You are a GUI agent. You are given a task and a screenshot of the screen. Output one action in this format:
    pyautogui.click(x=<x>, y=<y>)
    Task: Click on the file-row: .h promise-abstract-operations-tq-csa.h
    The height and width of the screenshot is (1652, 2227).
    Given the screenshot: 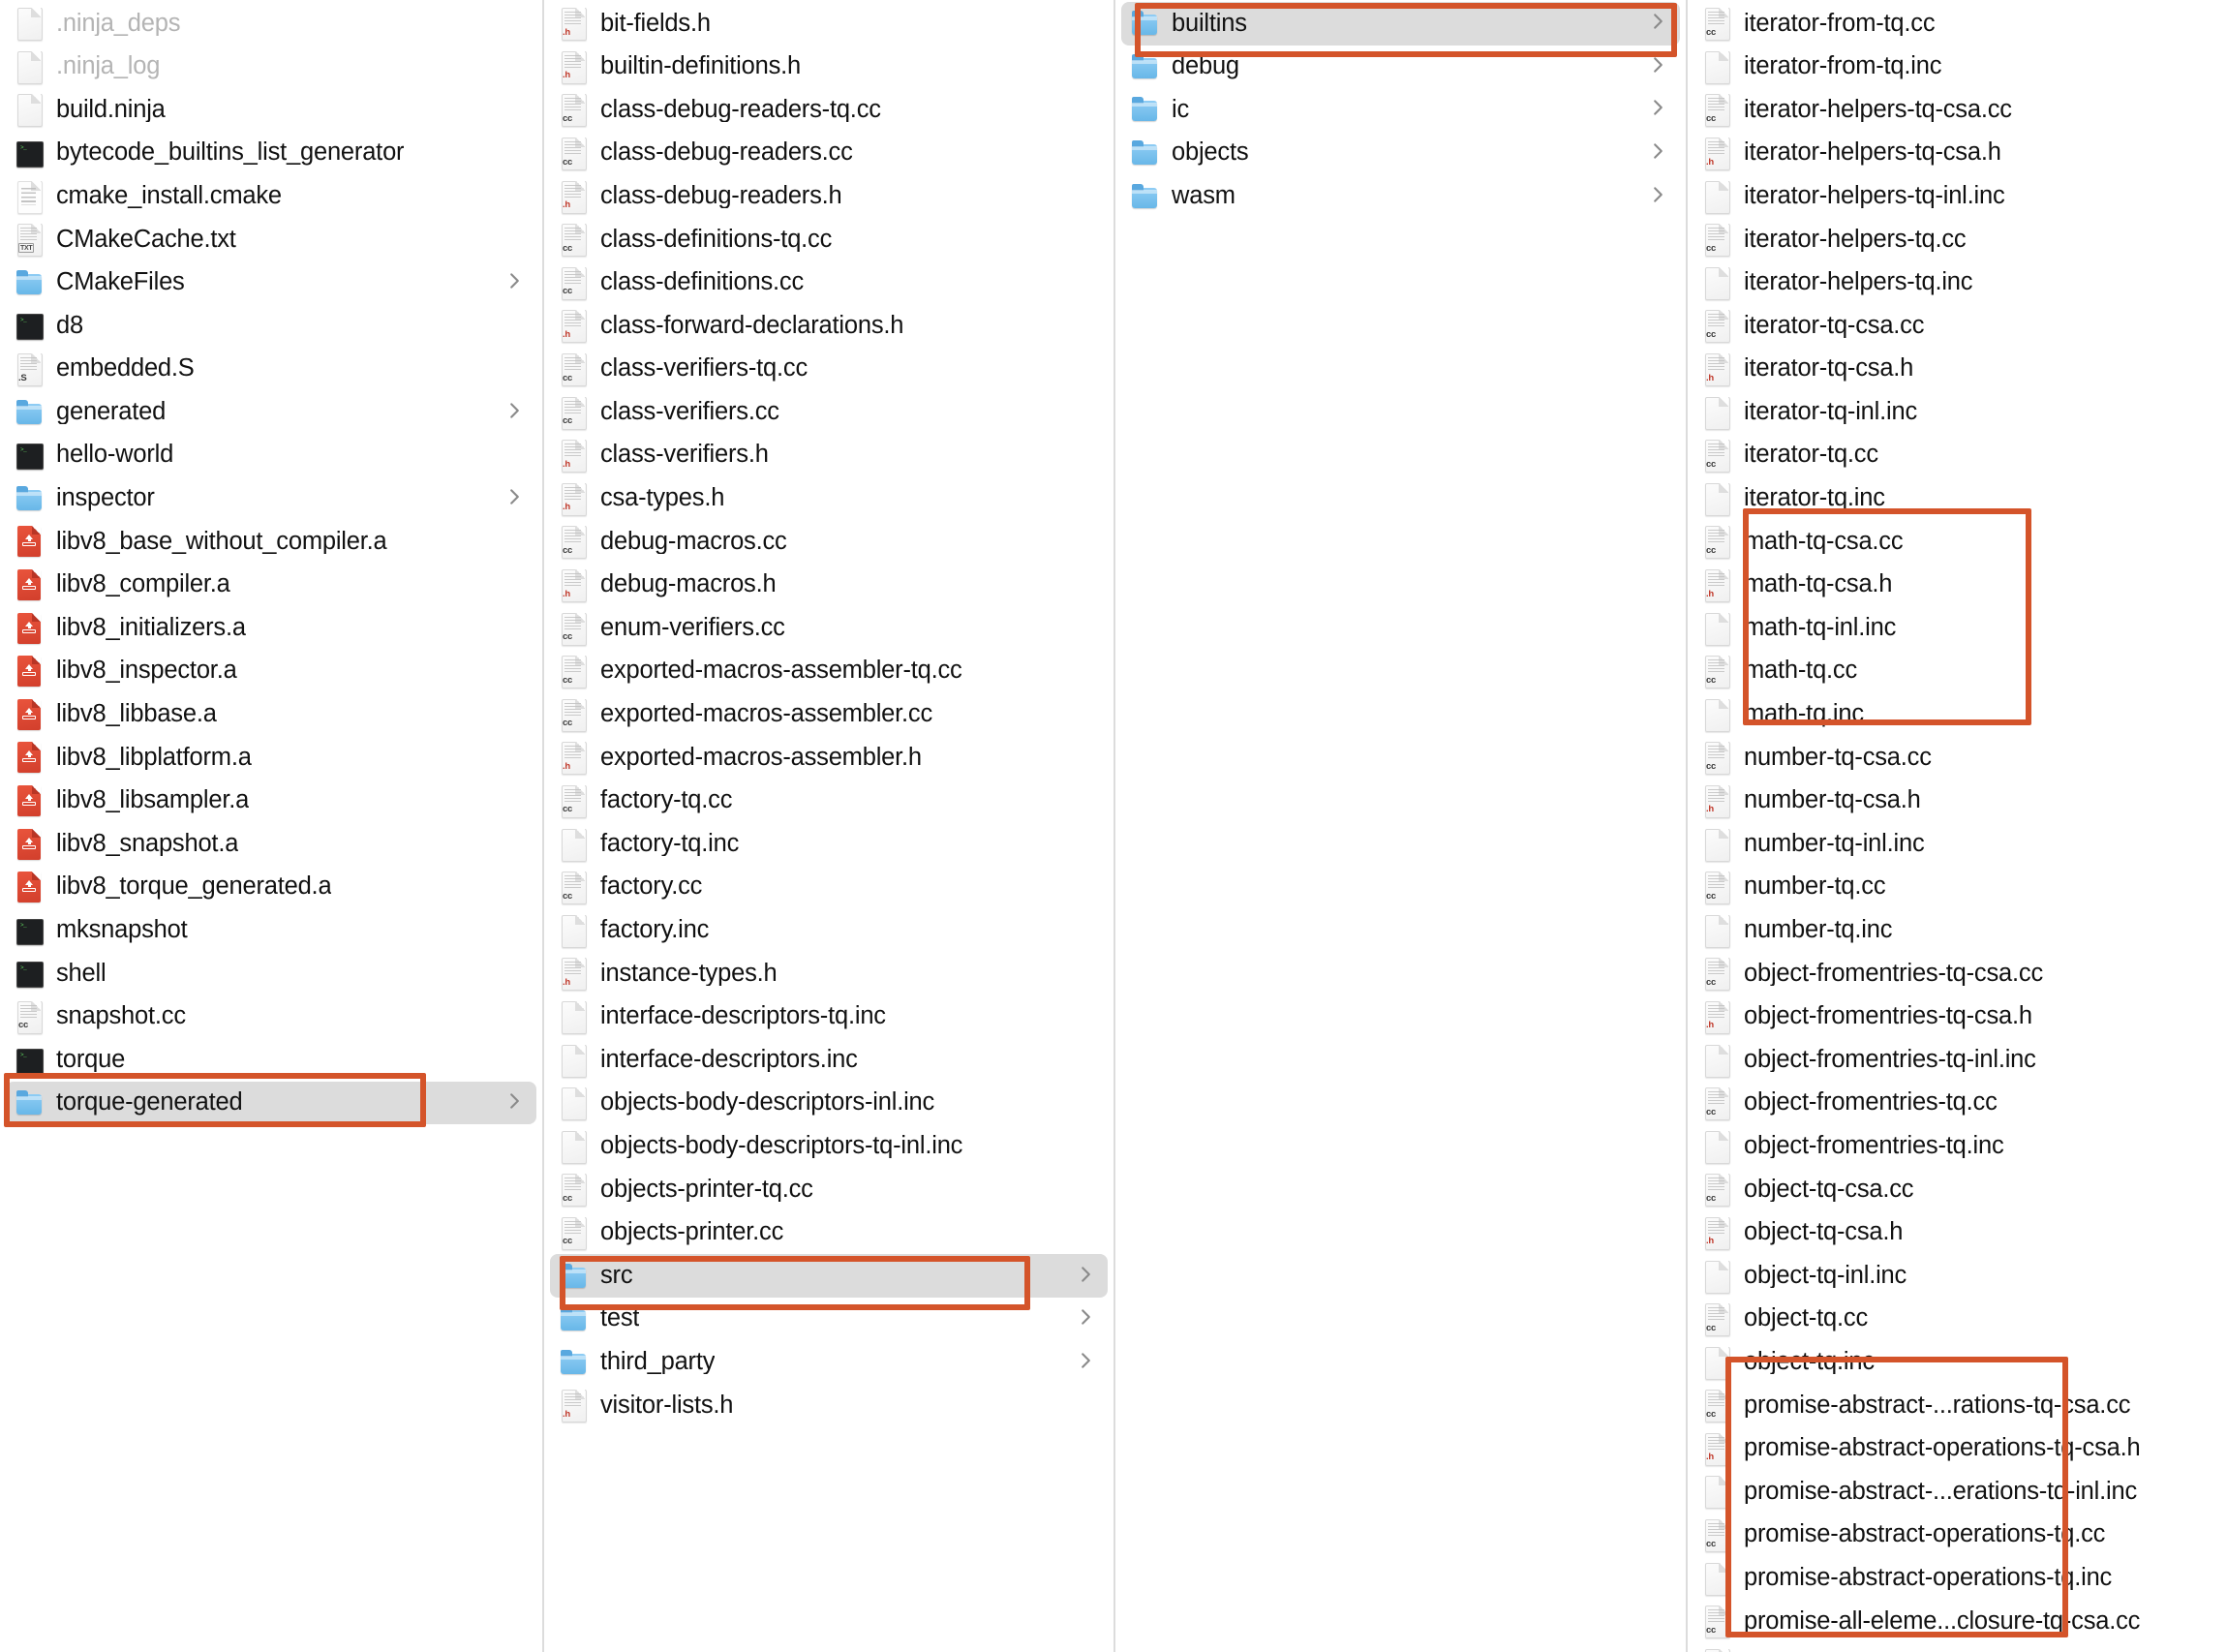 What is the action you would take?
    pyautogui.click(x=1957, y=1449)
    